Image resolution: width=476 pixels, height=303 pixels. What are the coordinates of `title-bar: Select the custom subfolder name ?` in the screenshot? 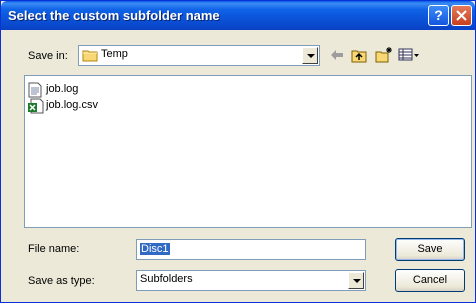 It's located at (238, 15).